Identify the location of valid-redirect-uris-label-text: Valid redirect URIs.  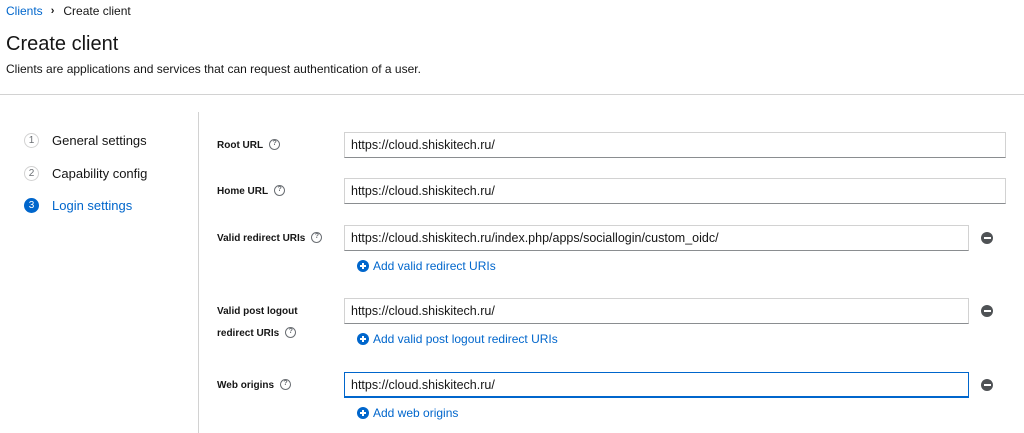
(261, 238).